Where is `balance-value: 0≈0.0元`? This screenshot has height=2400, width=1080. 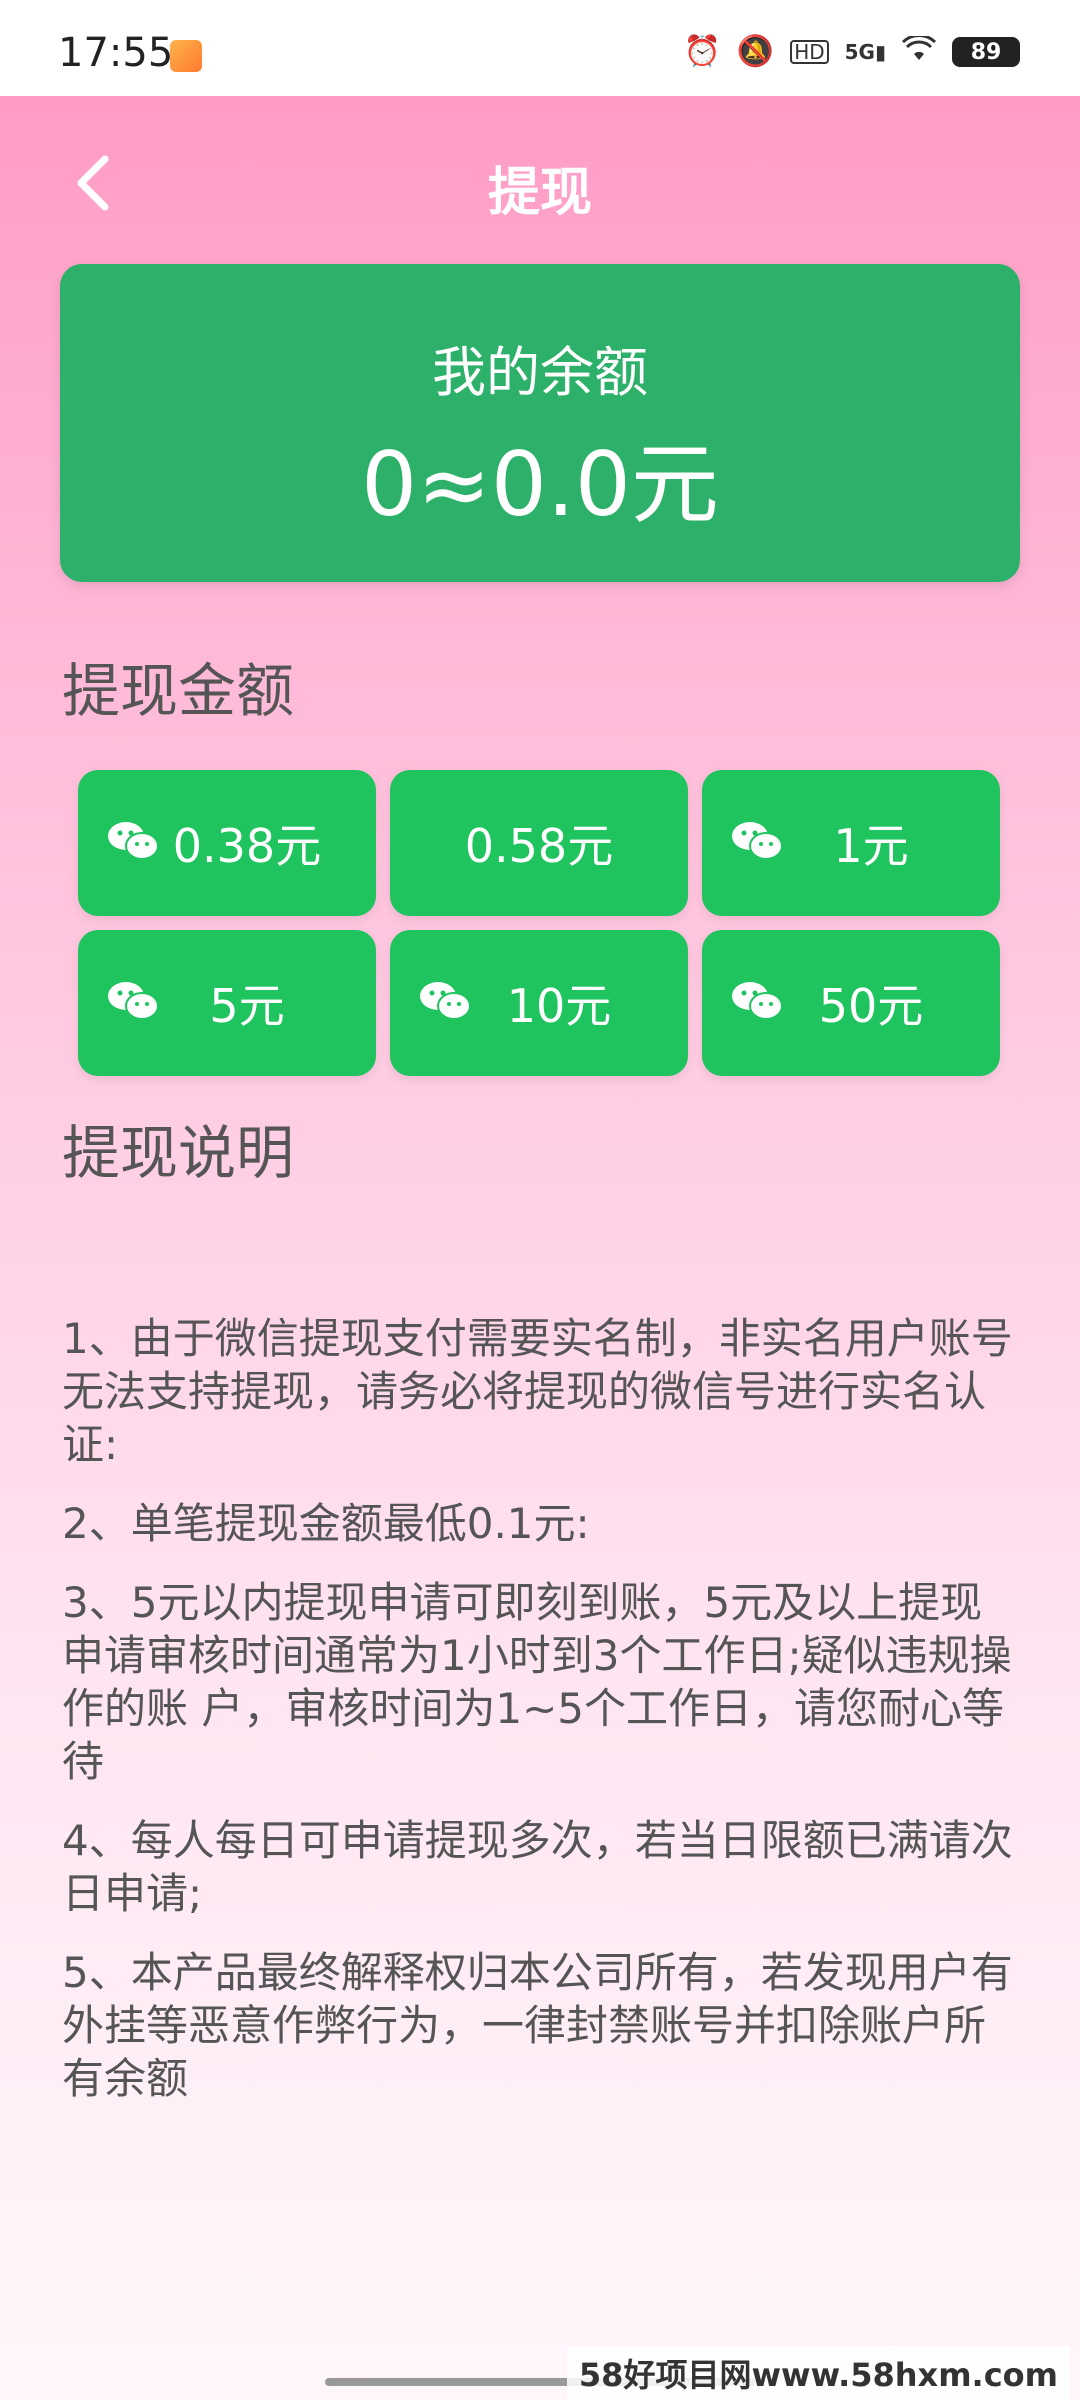
balance-value: 0≈0.0元 is located at coordinates (540, 484).